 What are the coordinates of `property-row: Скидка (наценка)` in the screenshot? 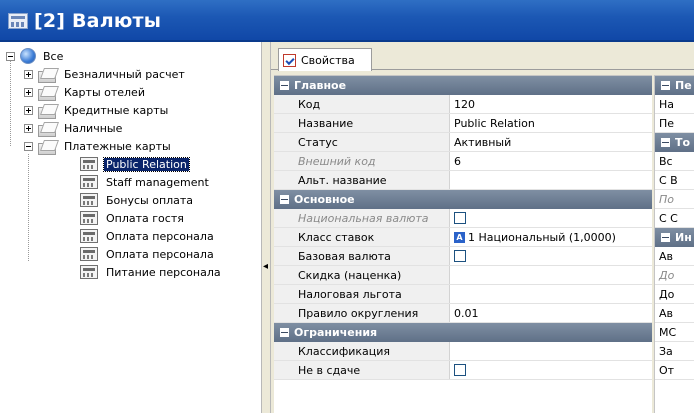 It's located at (463, 275).